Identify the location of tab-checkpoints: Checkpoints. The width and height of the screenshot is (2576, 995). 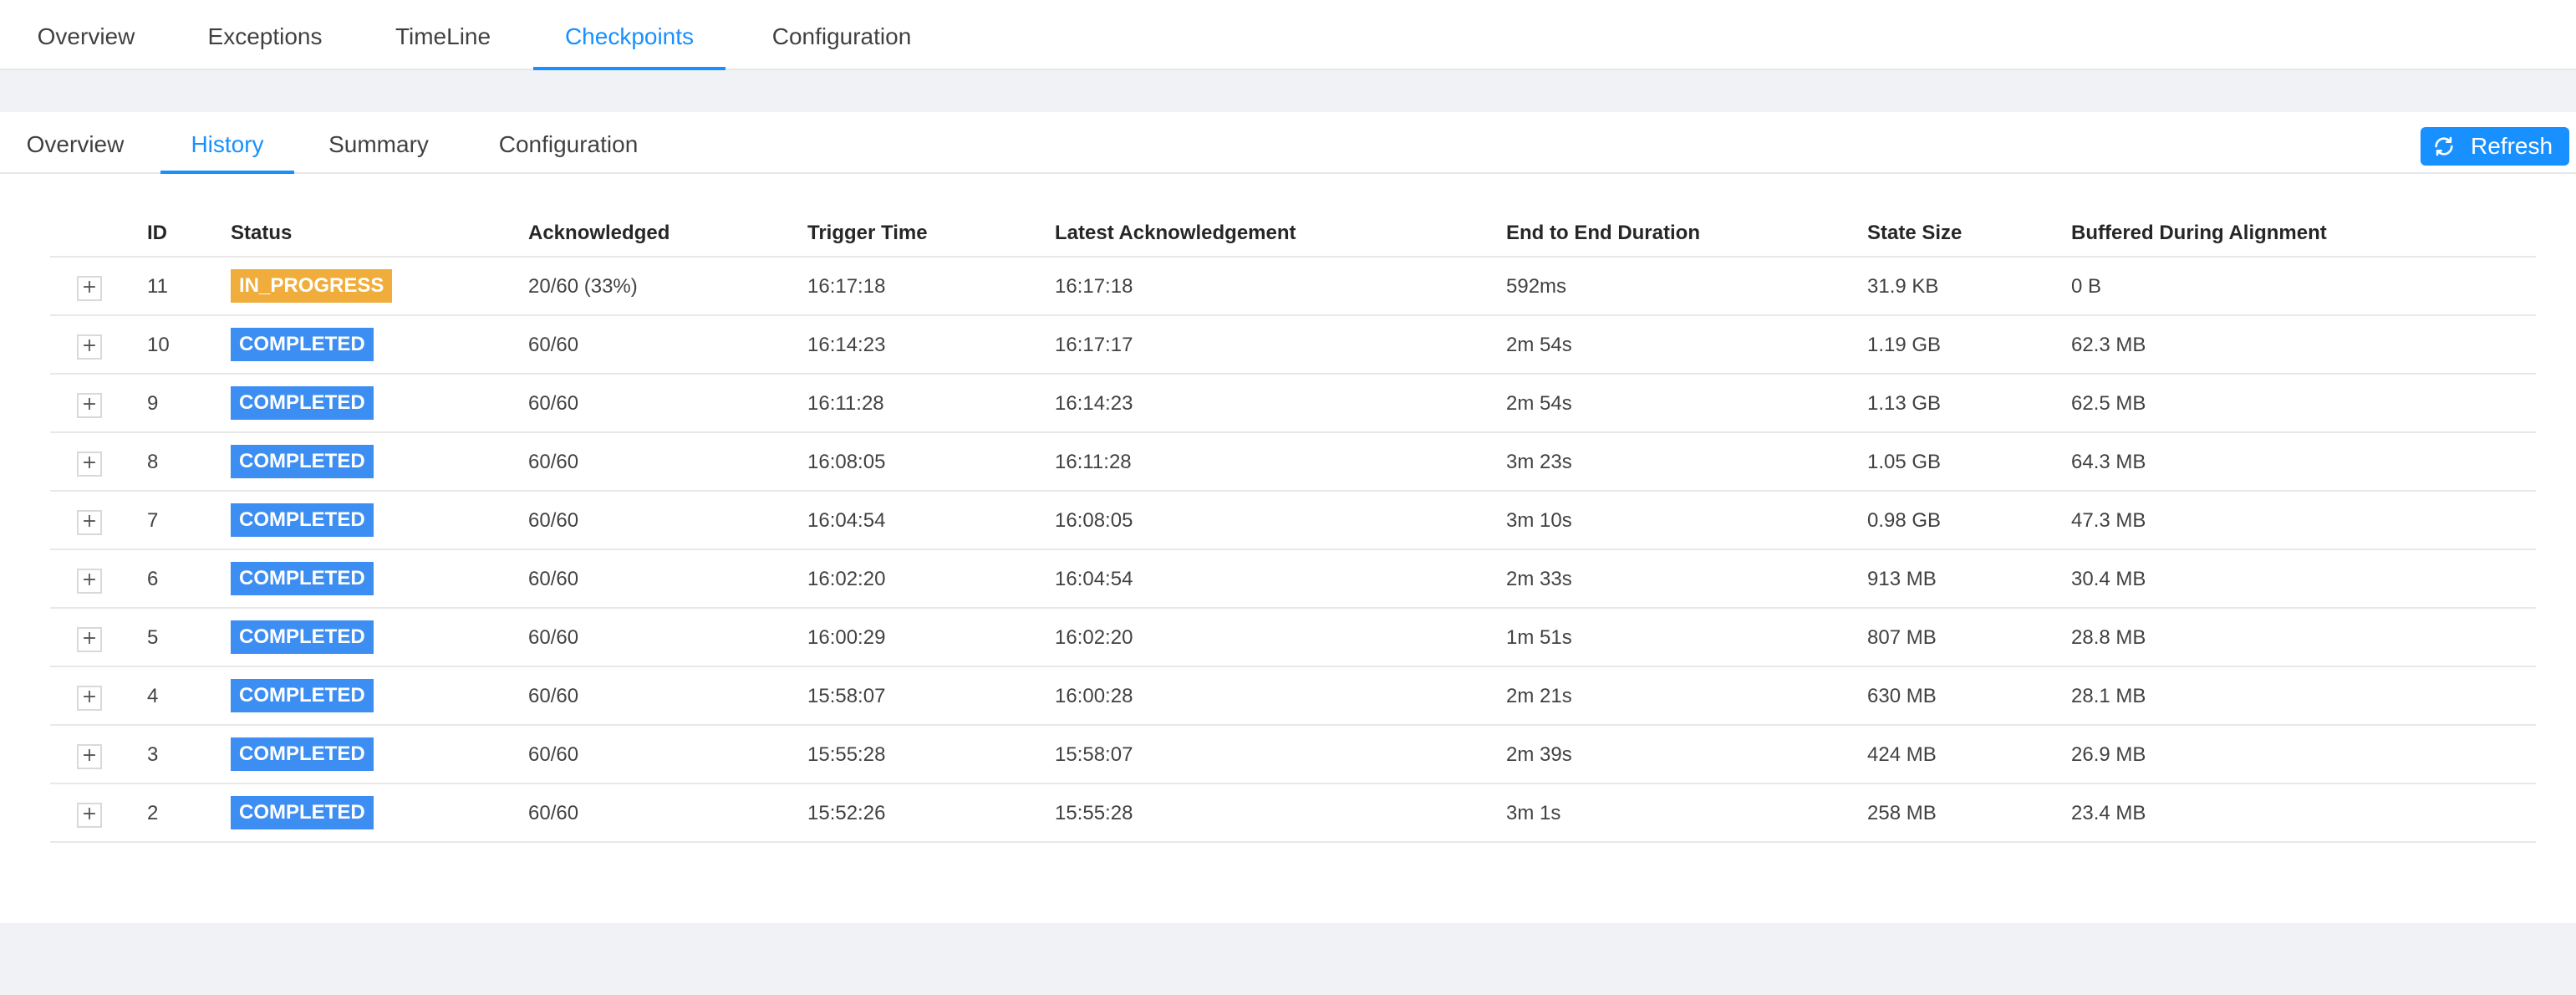
(629, 35).